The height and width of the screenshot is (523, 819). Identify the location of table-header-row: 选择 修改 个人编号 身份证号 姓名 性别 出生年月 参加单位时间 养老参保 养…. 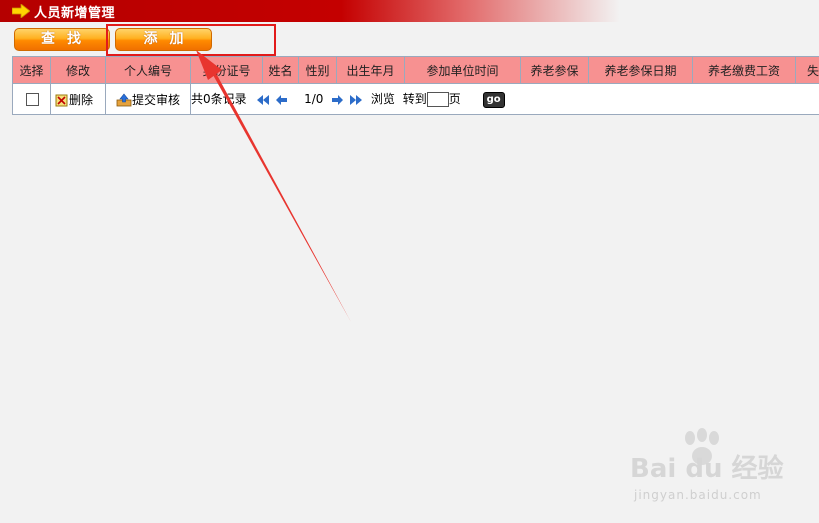
(415, 70).